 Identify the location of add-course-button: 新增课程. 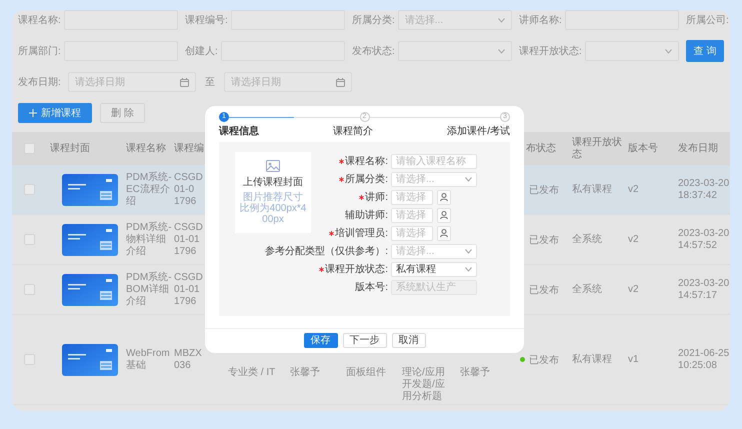
(55, 113).